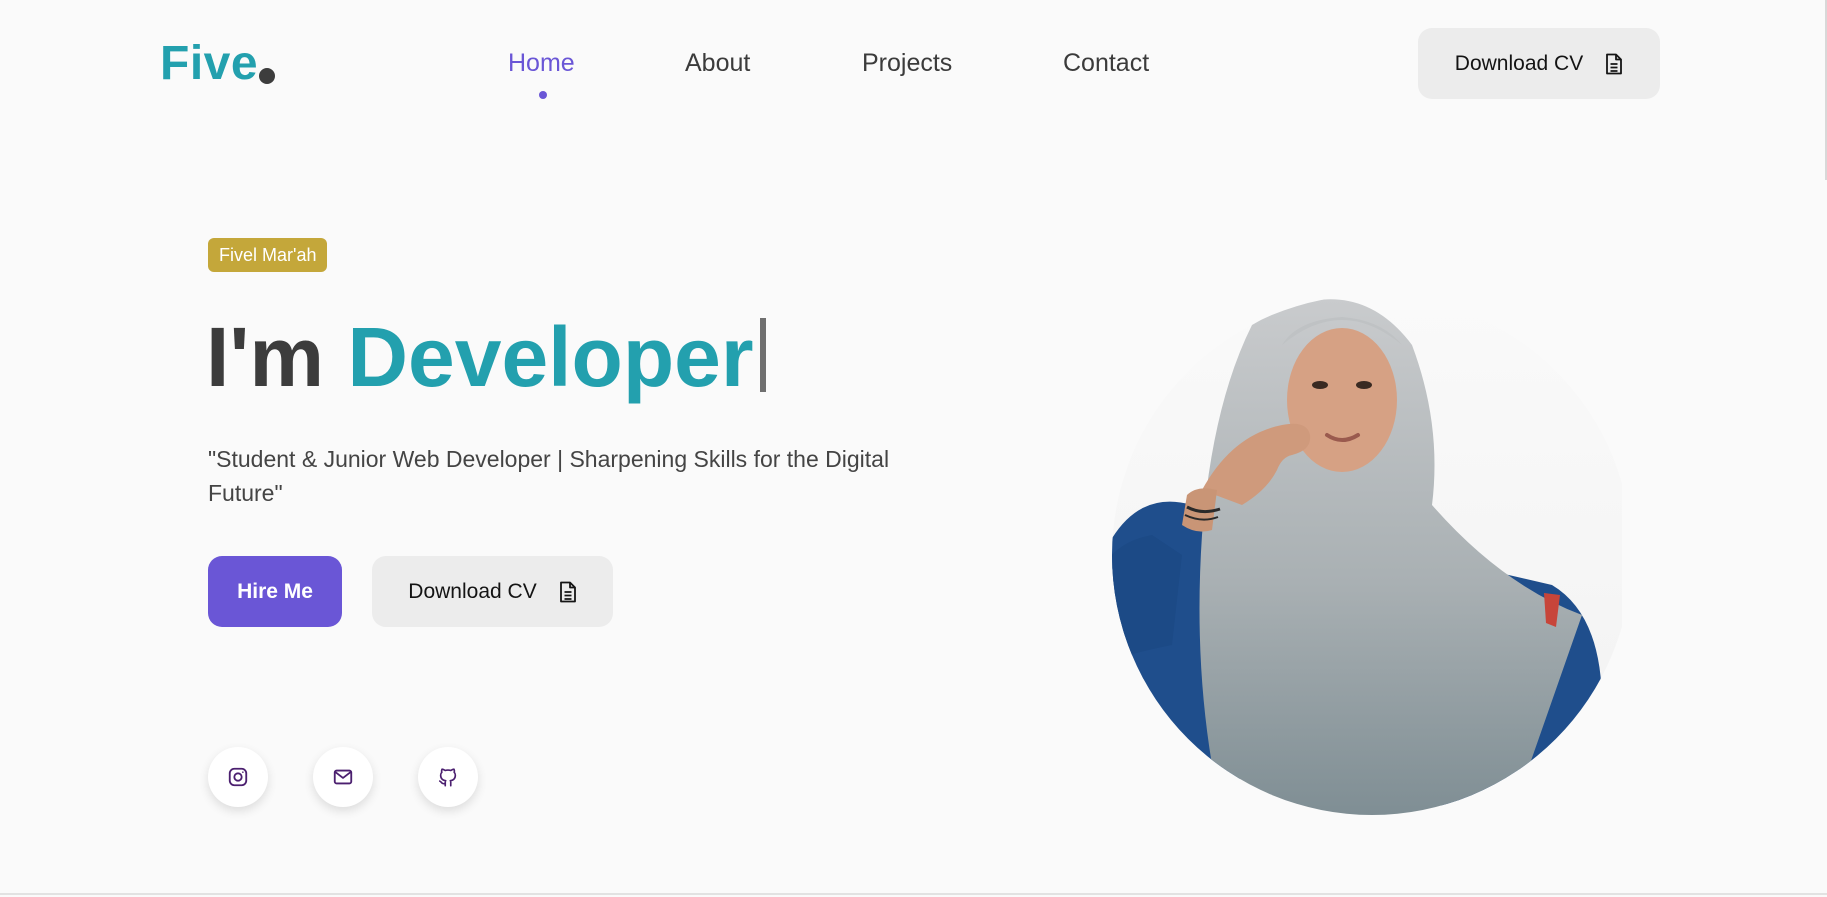 The height and width of the screenshot is (897, 1827). I want to click on hero-download-cv-button: Download CV, so click(492, 591).